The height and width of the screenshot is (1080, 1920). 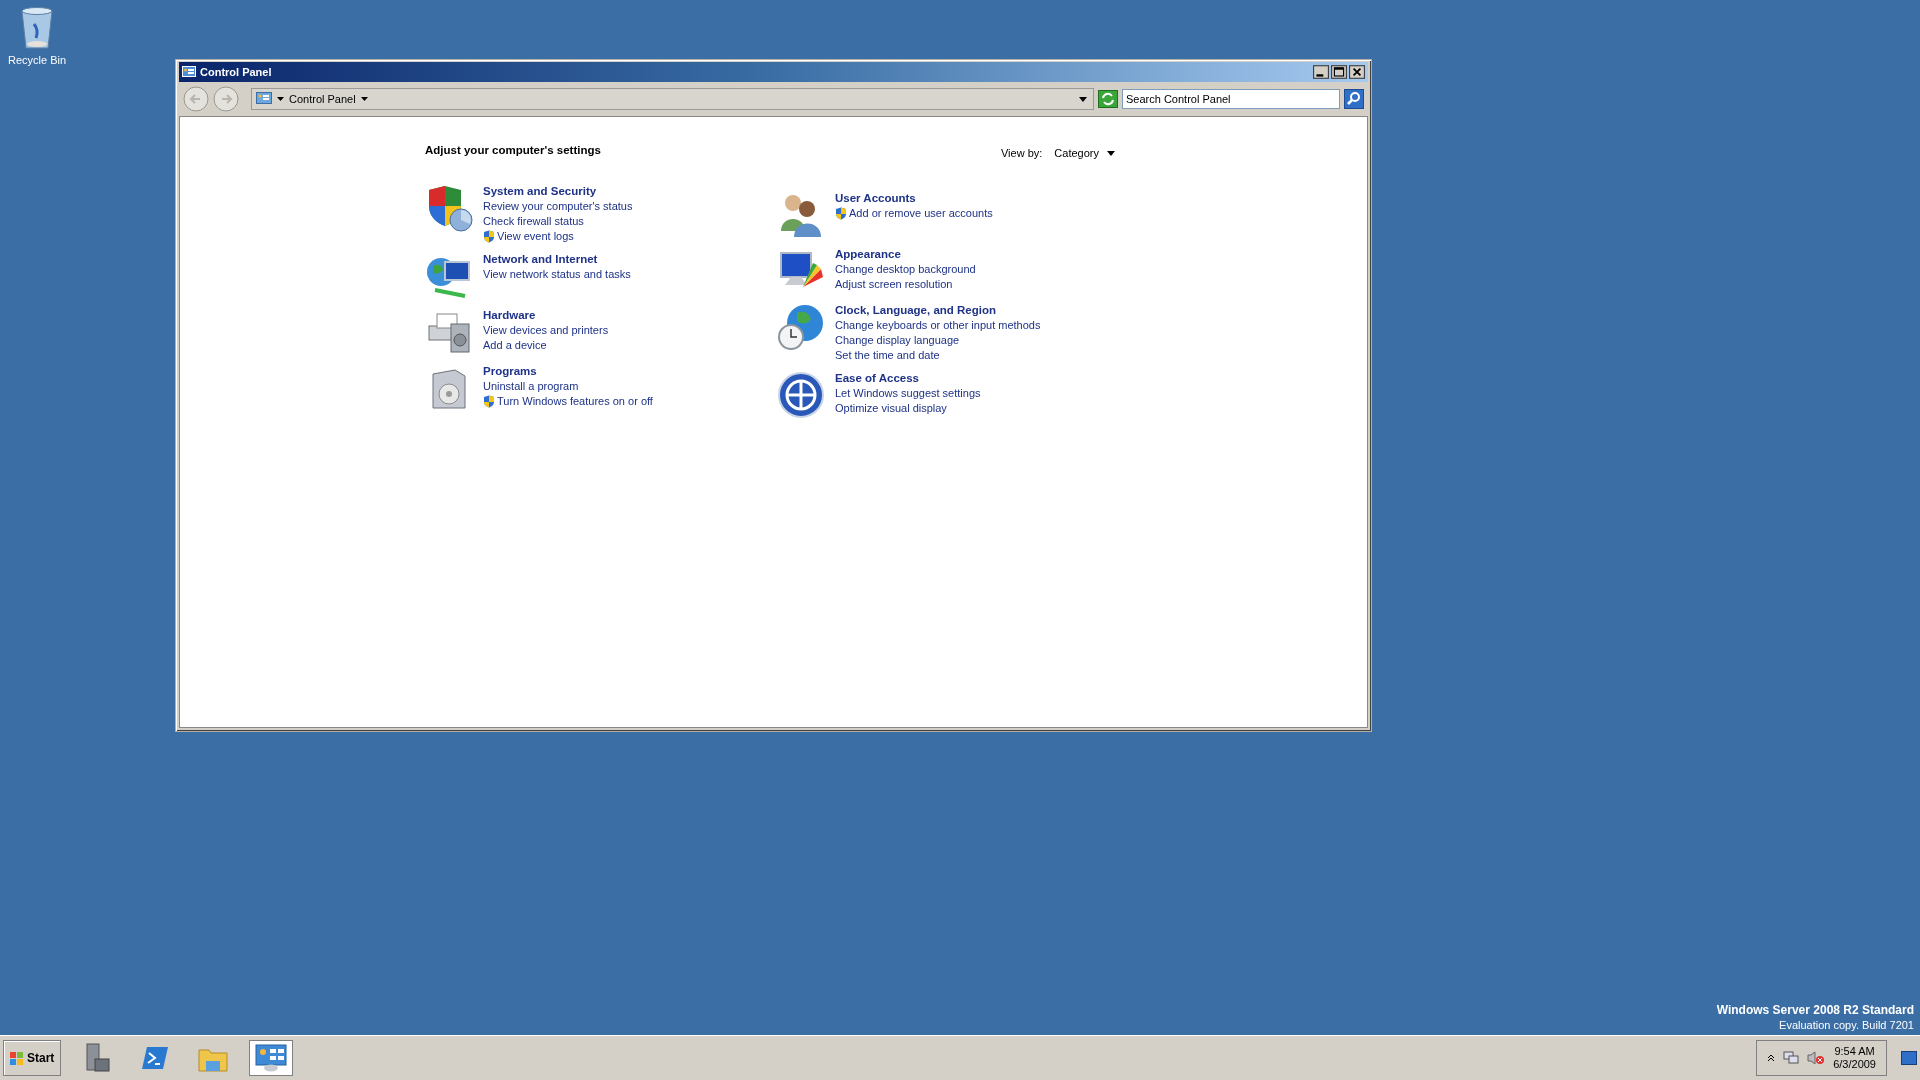 What do you see at coordinates (546, 330) in the screenshot?
I see `task-link: View devices and printers` at bounding box center [546, 330].